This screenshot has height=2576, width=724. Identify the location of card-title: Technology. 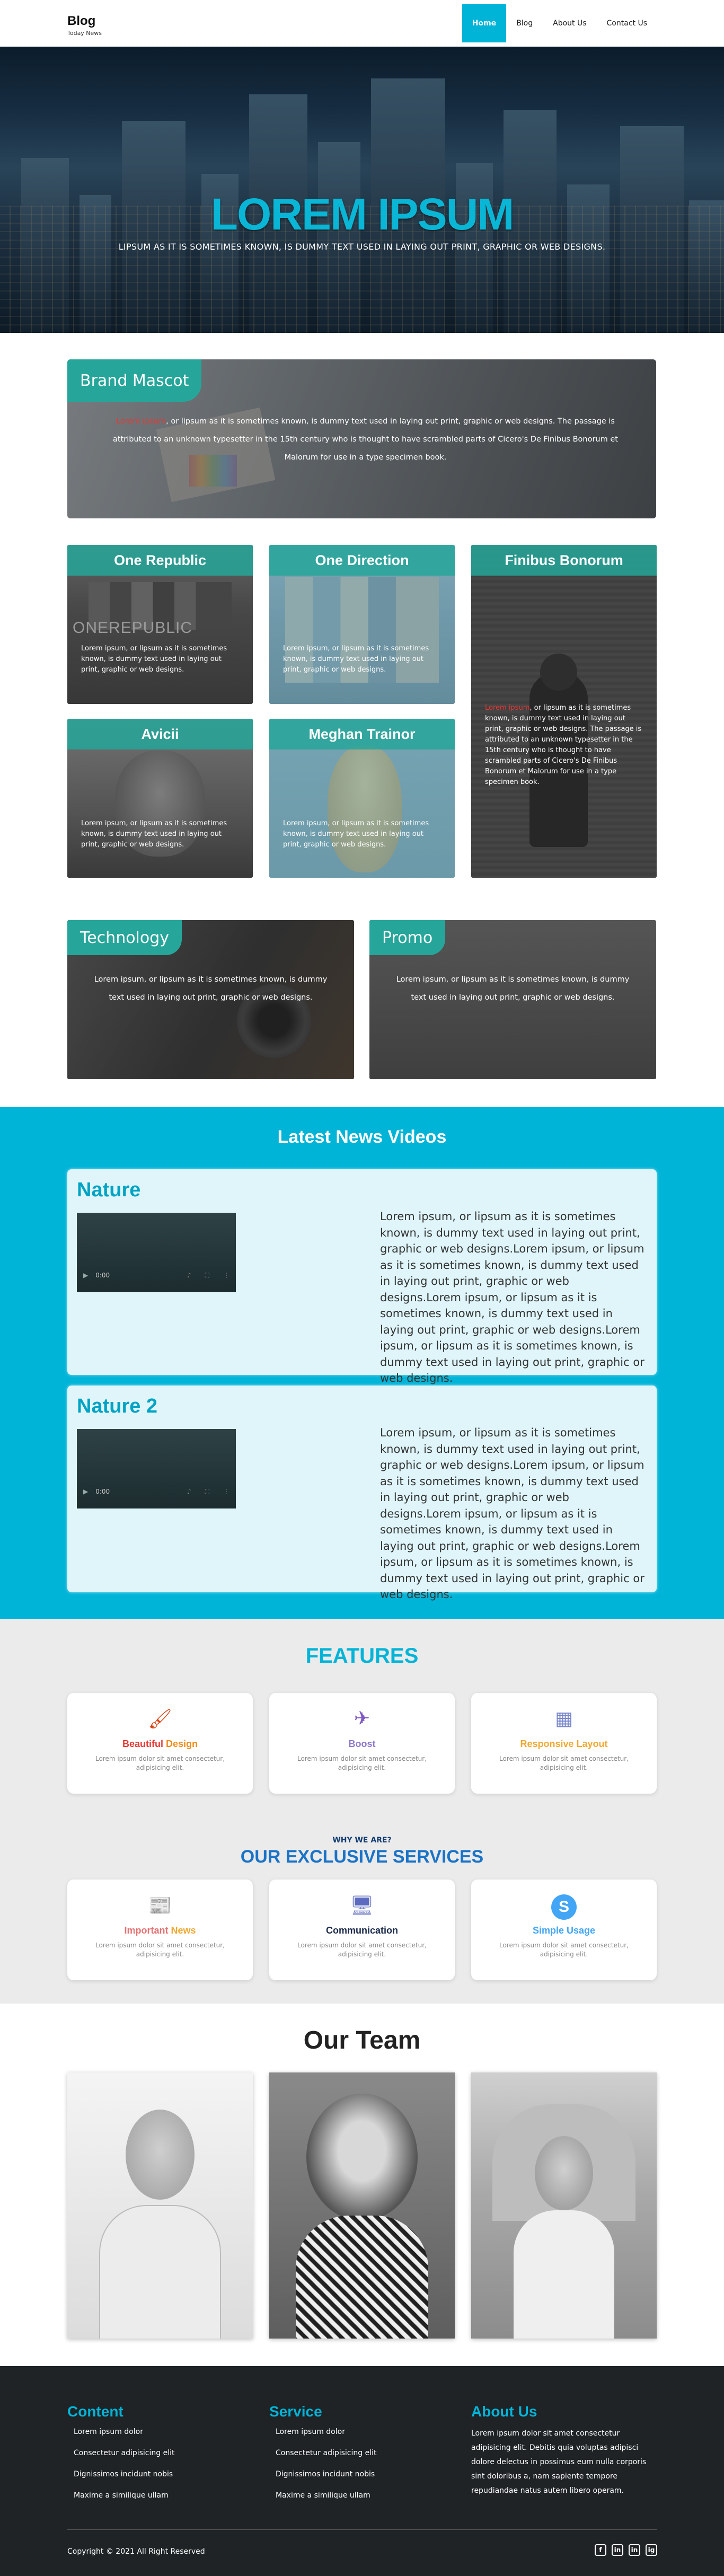
(124, 937).